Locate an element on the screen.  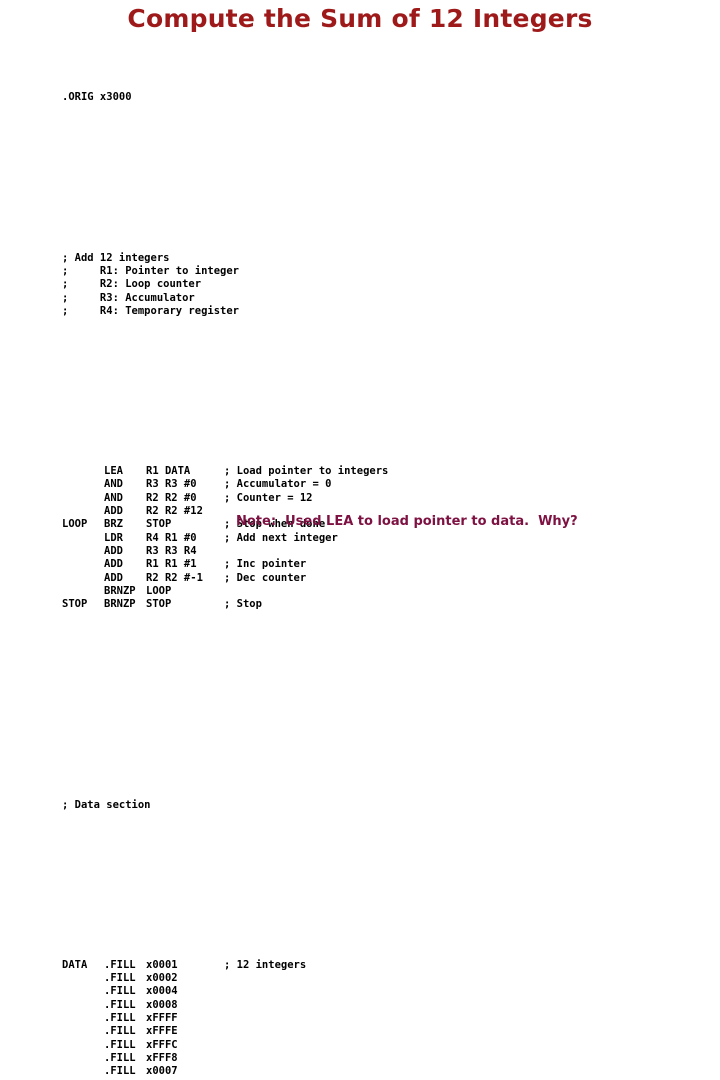
instruction-operands: LOOP is located at coordinates (159, 591).